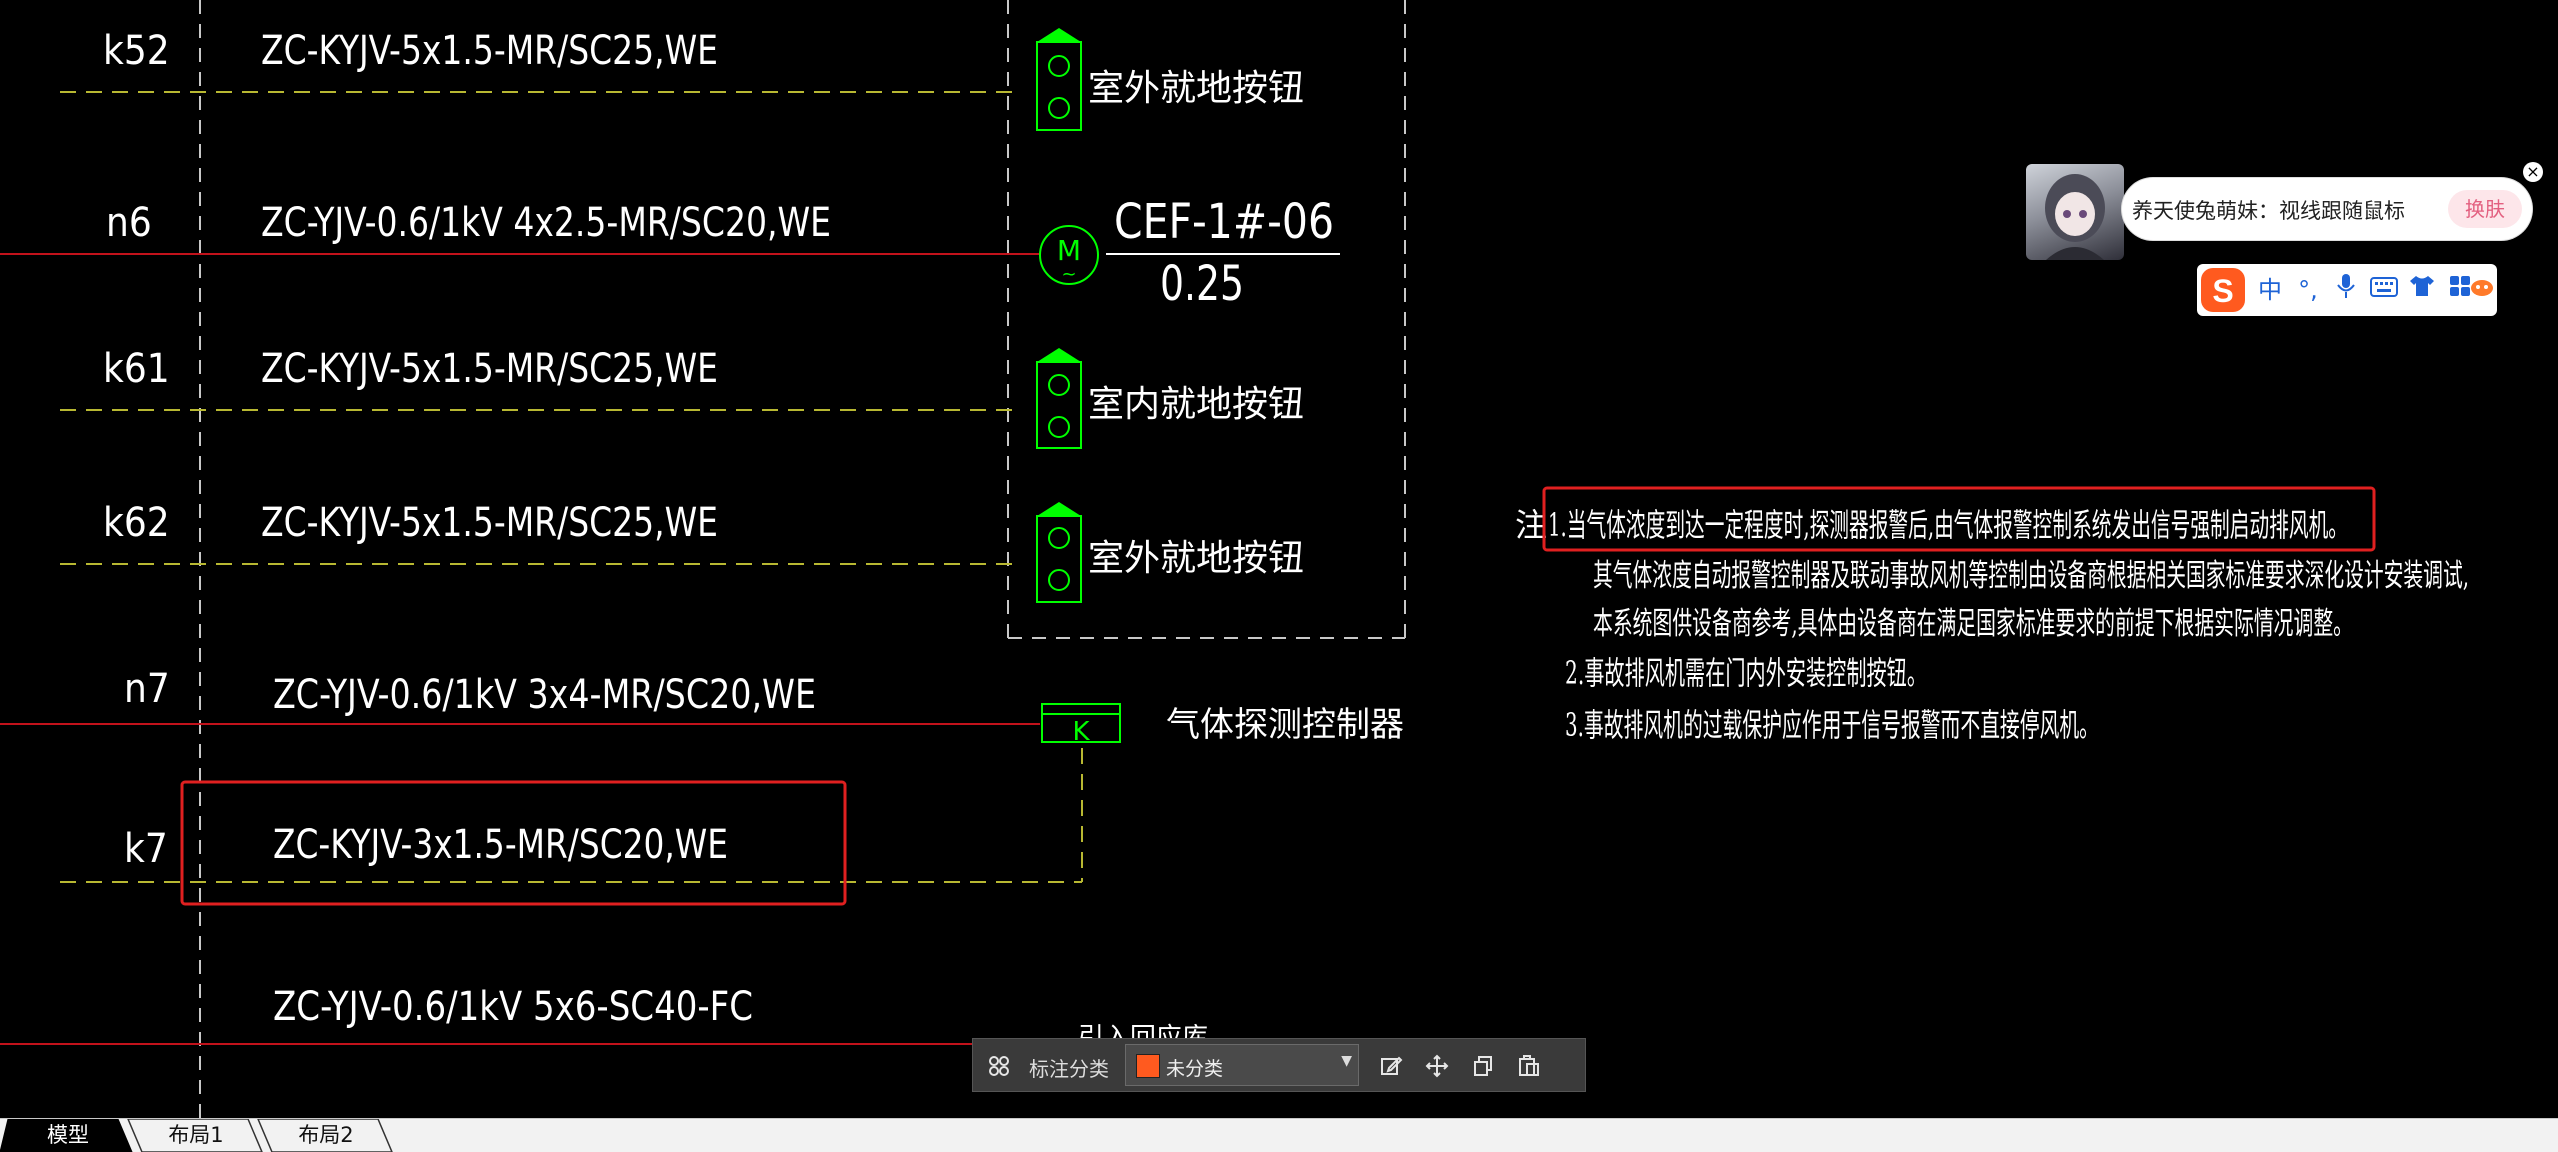 The width and height of the screenshot is (2558, 1152). I want to click on layout-tab-bar: 模型 布局1 布局2, so click(1279, 1135).